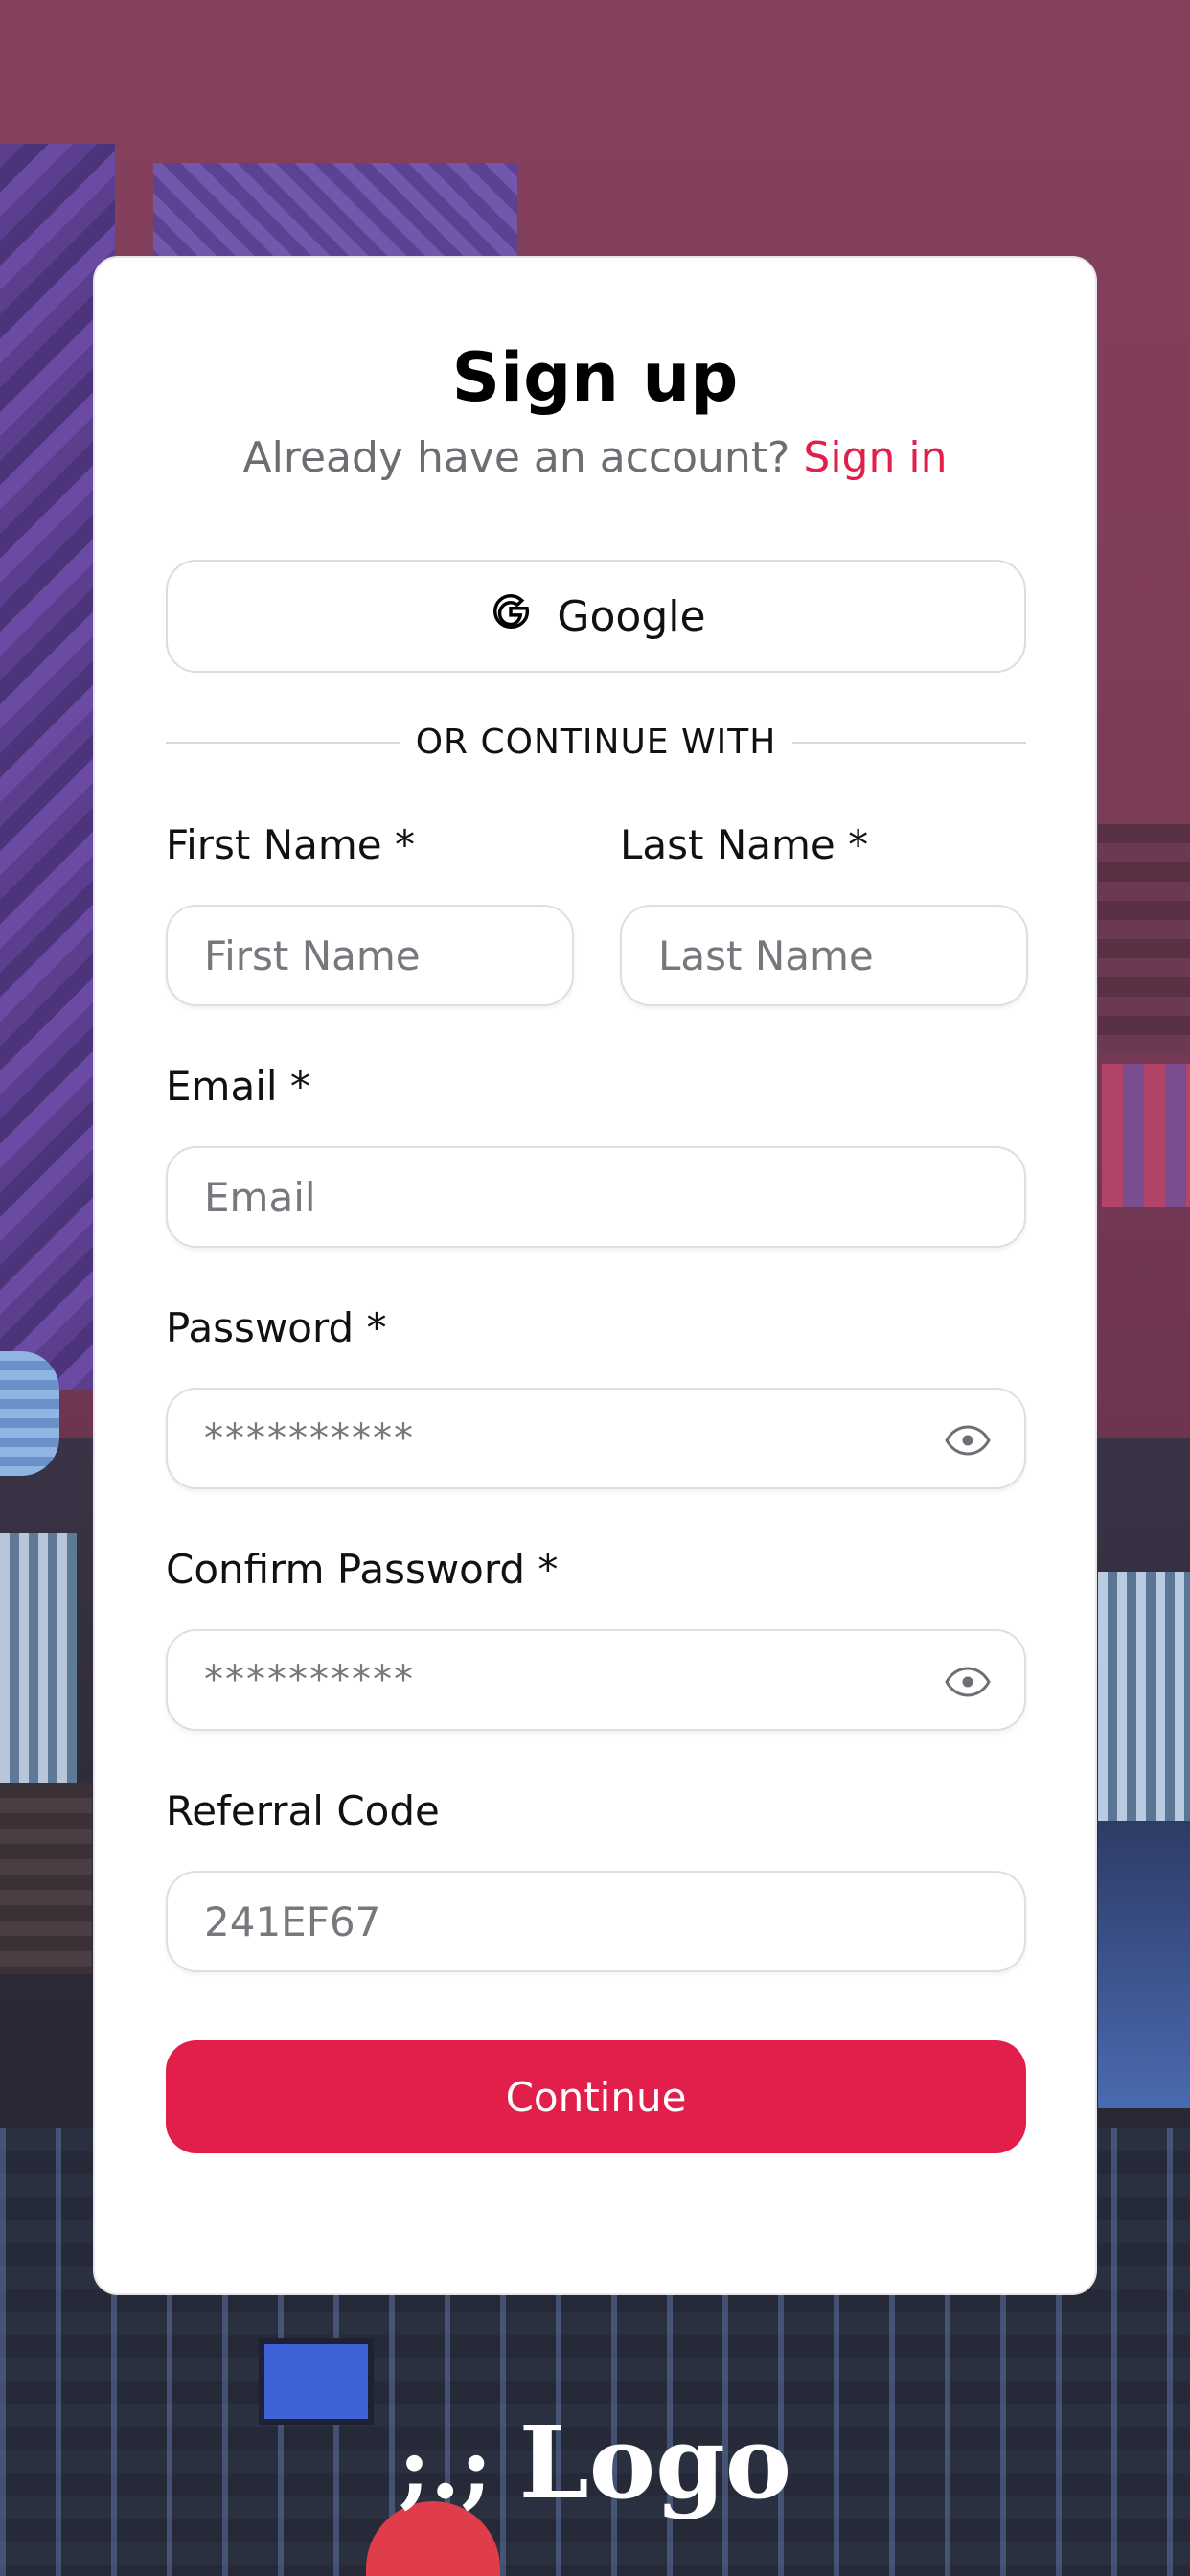  Describe the element at coordinates (312, 955) in the screenshot. I see `first-name-placeholder: First Name` at that location.